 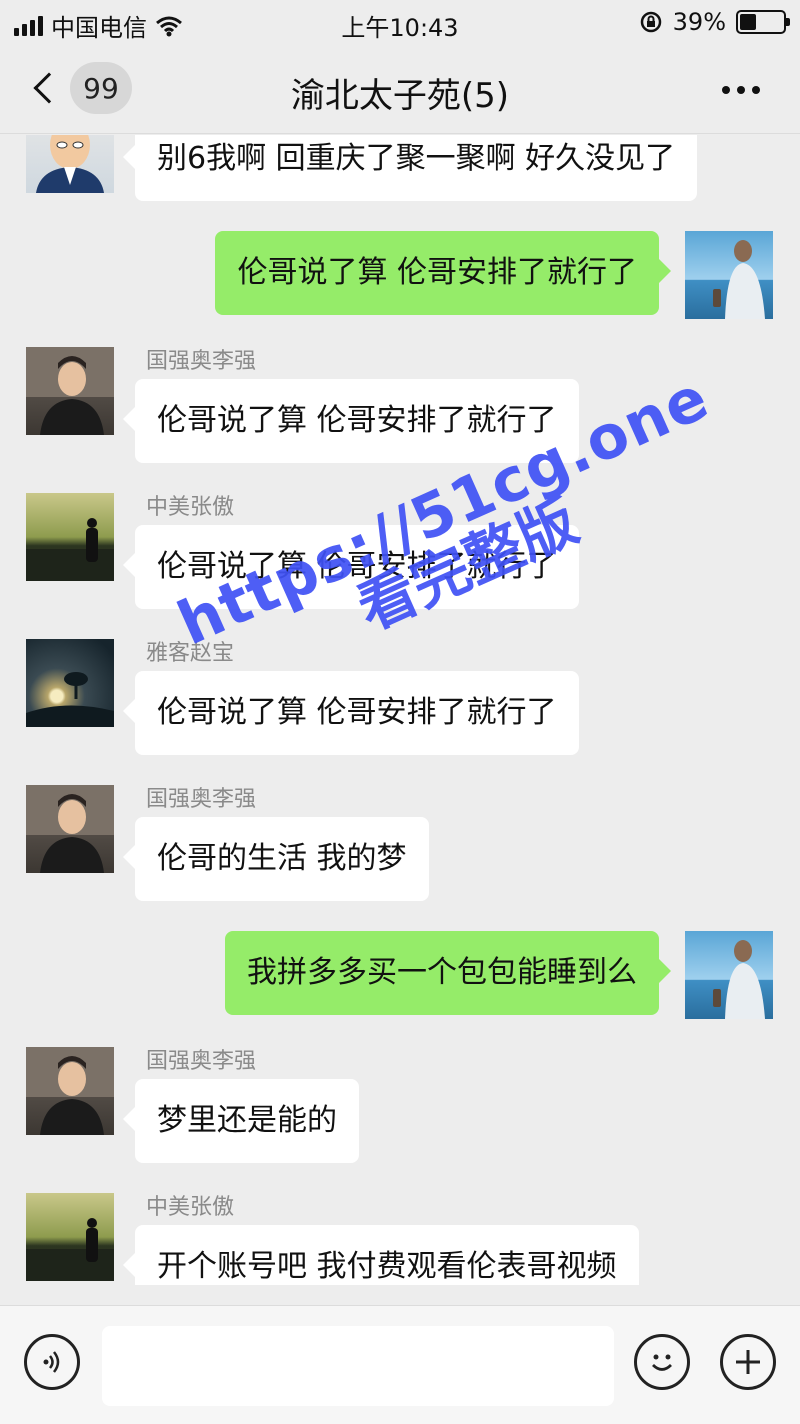 I want to click on chat-header: 99 渝北太子苑(5), so click(x=400, y=90).